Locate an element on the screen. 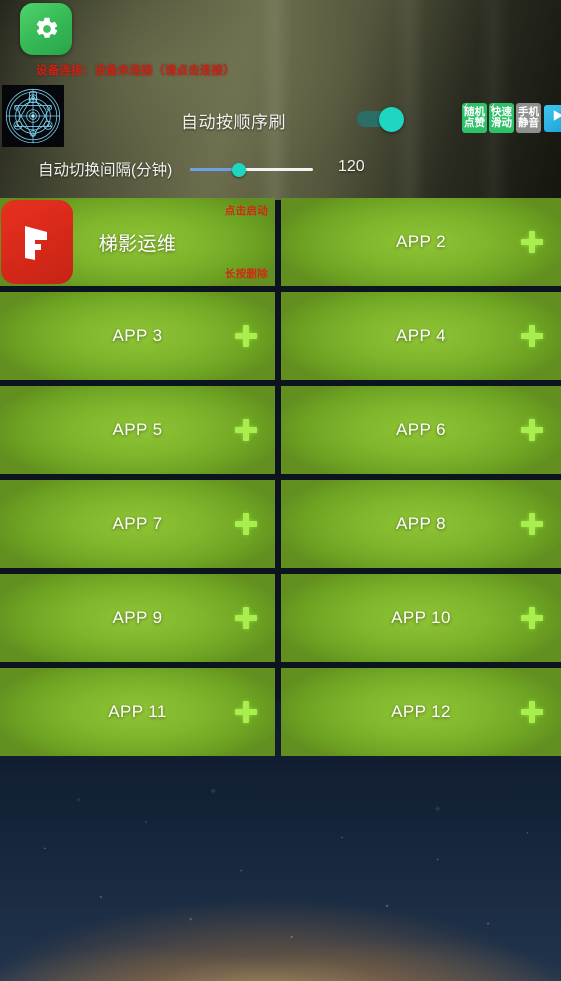 The height and width of the screenshot is (981, 561). play-button is located at coordinates (552, 118).